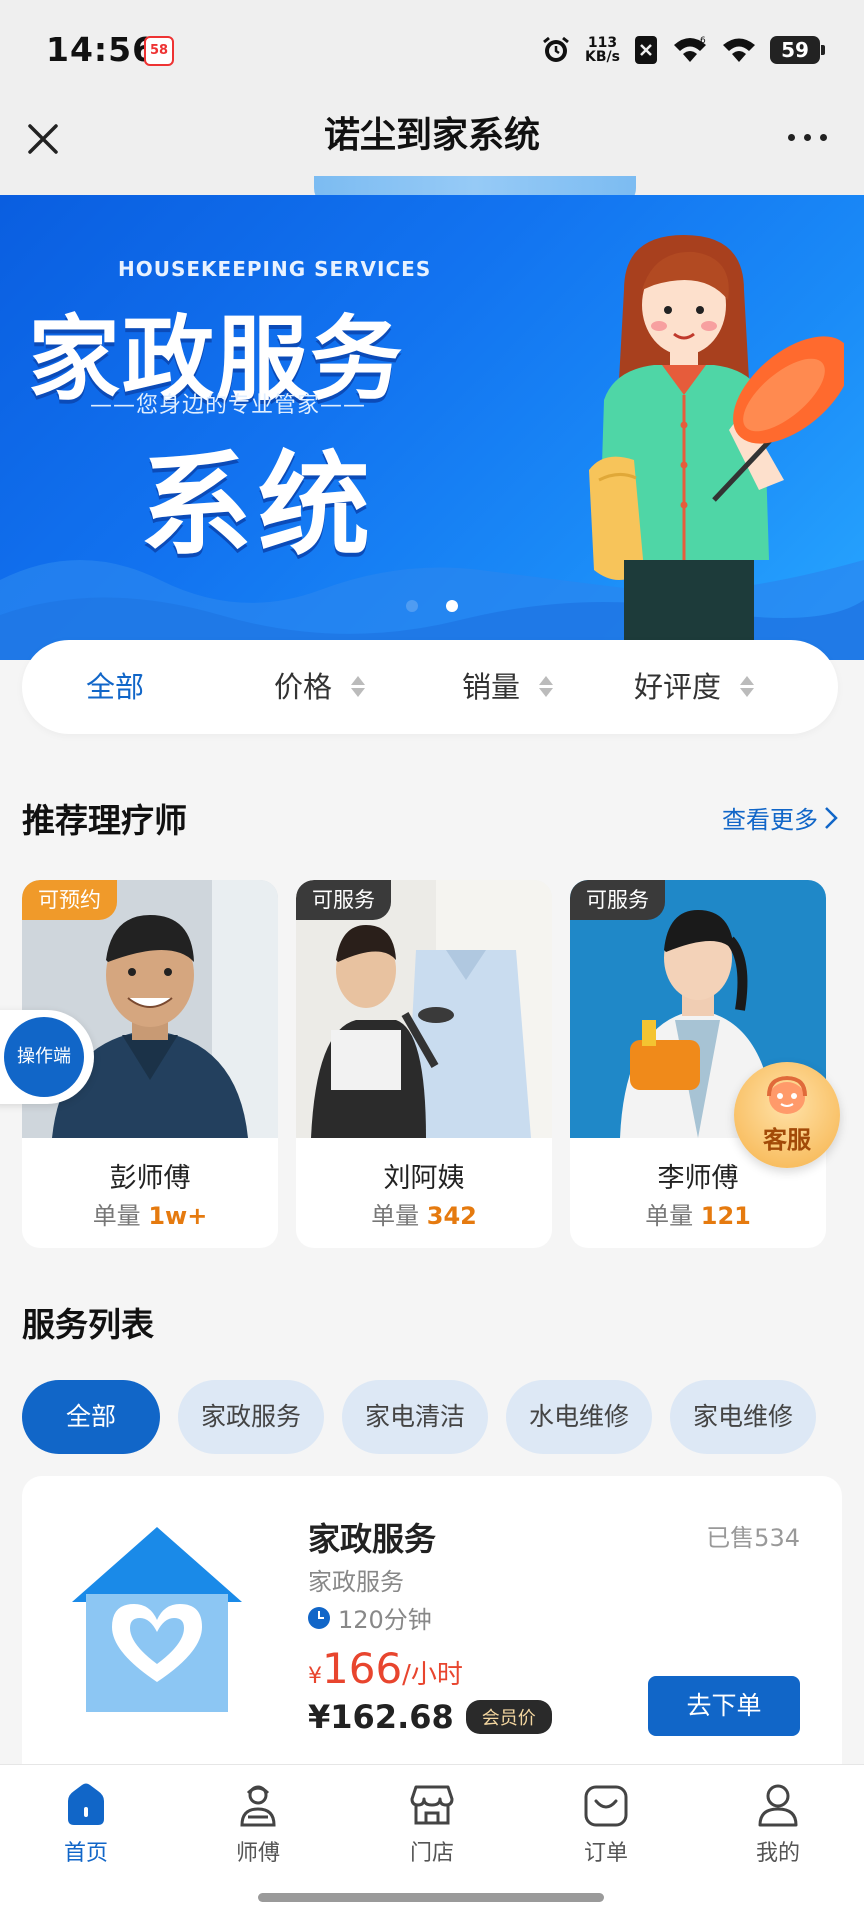  What do you see at coordinates (431, 135) in the screenshot?
I see `page-title: 诺尘到家系统` at bounding box center [431, 135].